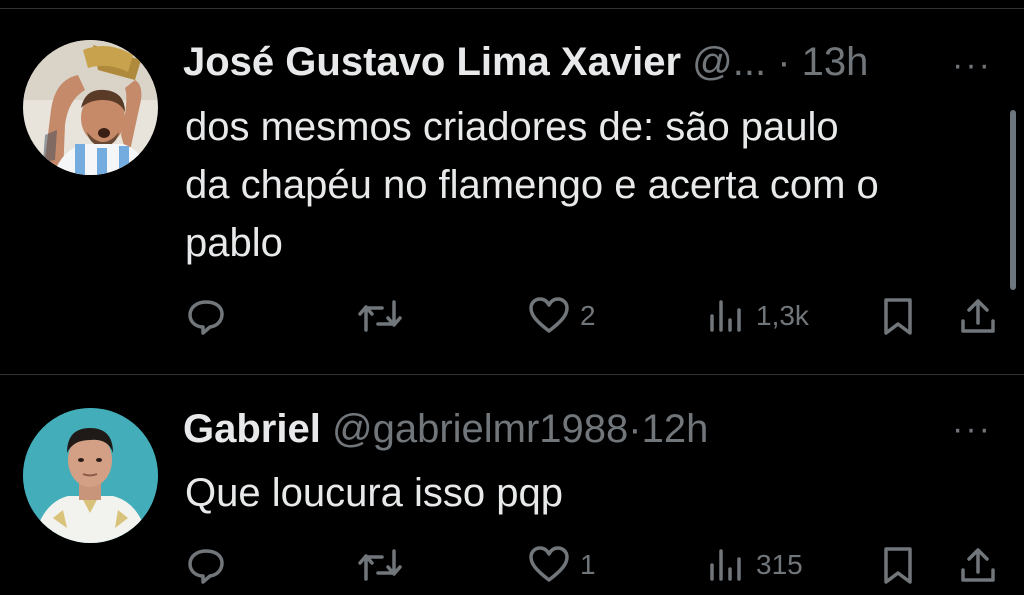 The width and height of the screenshot is (1024, 595). What do you see at coordinates (512, 8) in the screenshot?
I see `top-border` at bounding box center [512, 8].